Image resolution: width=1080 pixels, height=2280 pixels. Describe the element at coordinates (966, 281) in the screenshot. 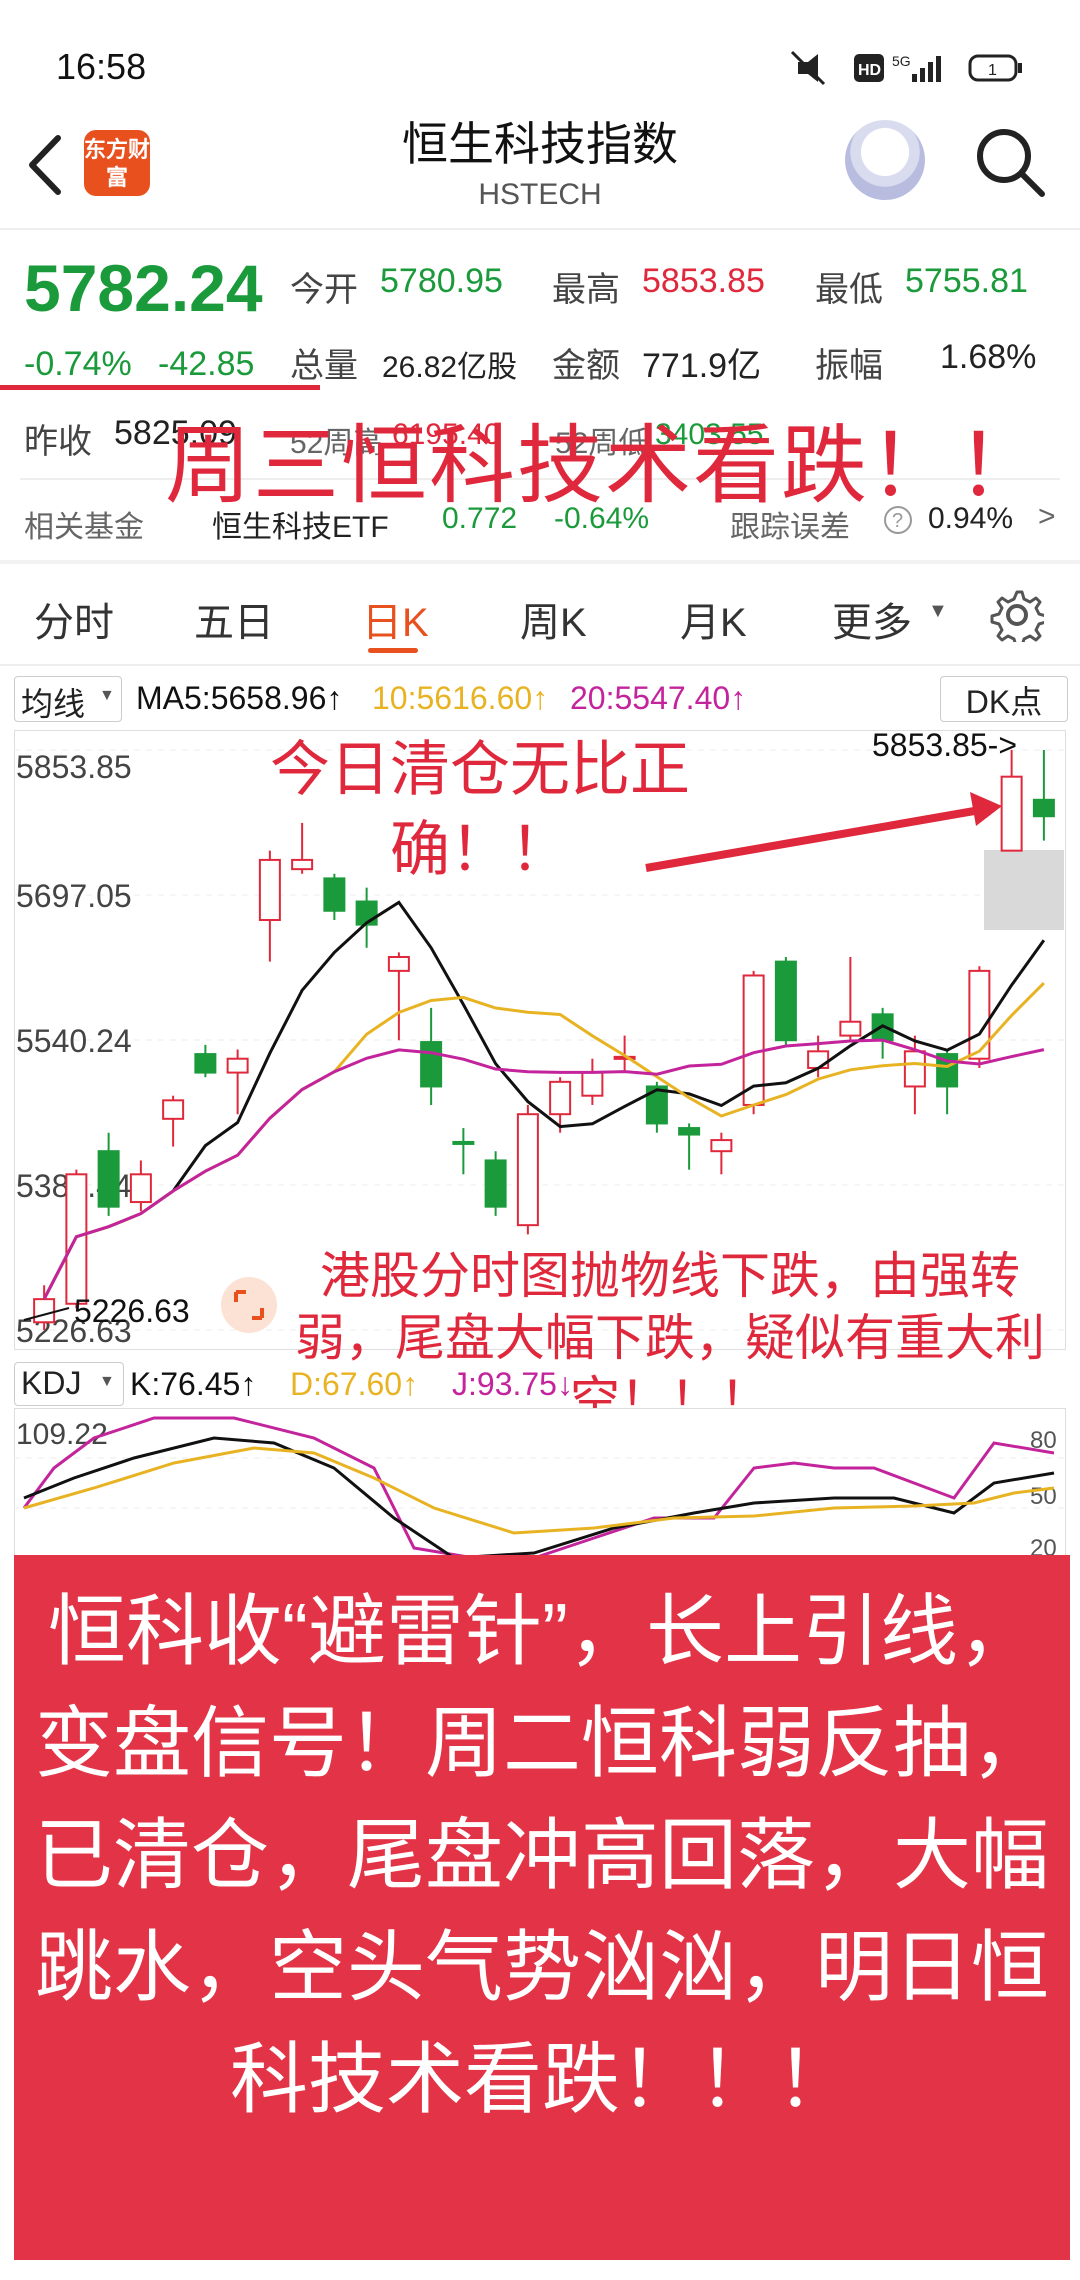

I see `low-value: 5755.81` at that location.